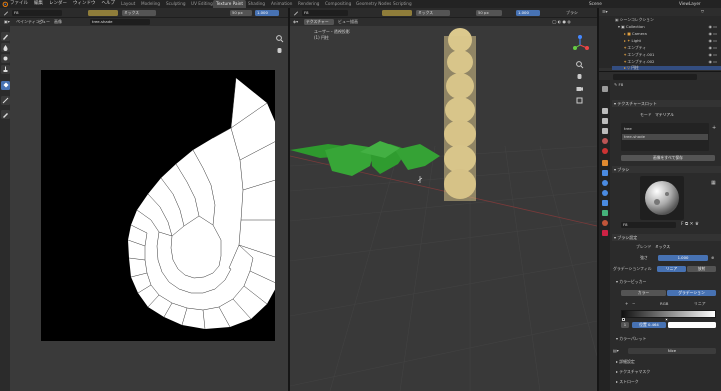 The image size is (721, 391). Describe the element at coordinates (666, 169) in the screenshot. I see `section-brush: ▾ ブラシ` at that location.